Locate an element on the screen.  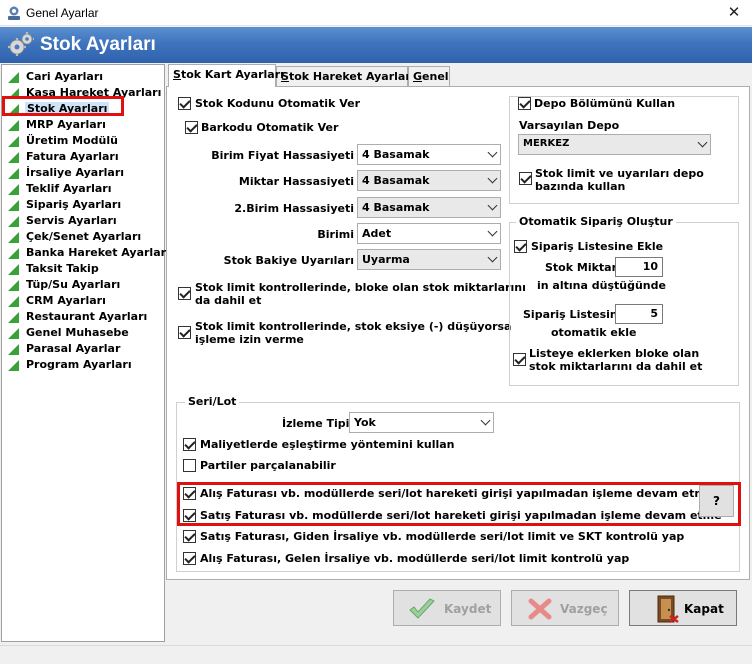
page-title: Stok Ayarları is located at coordinates (98, 44).